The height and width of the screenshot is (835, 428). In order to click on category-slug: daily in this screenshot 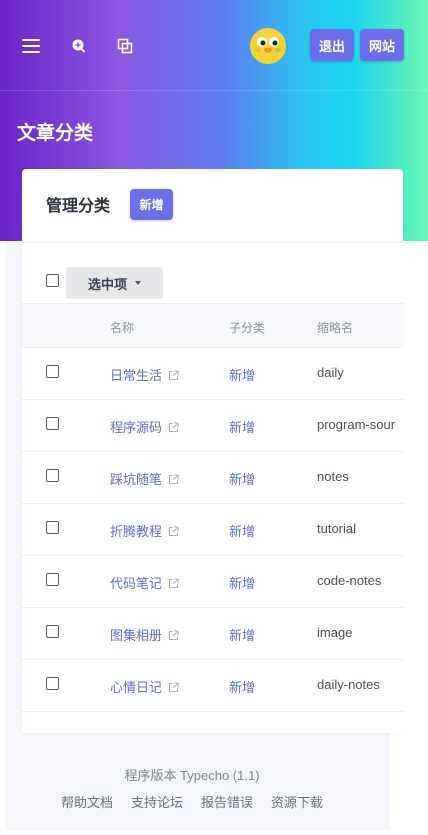, I will do `click(330, 372)`.